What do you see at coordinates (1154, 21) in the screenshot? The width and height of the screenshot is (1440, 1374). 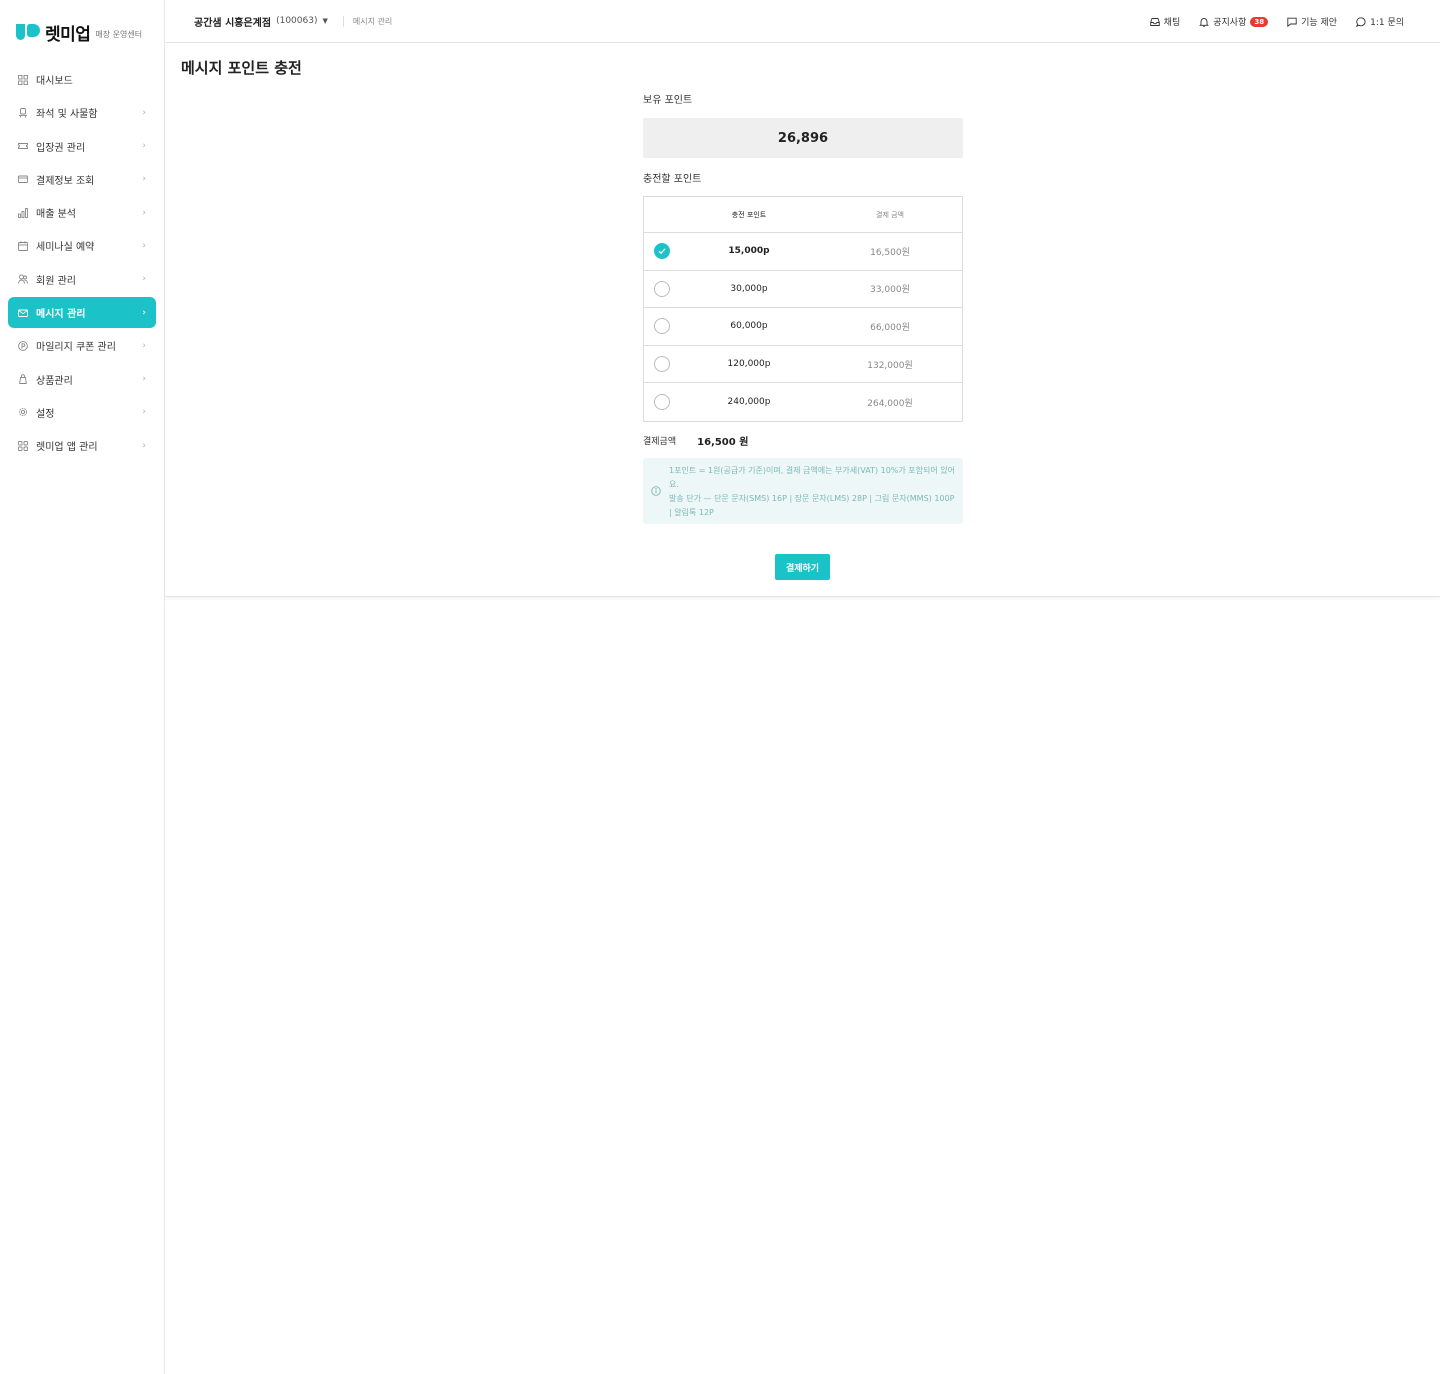 I see `inbox-icon` at bounding box center [1154, 21].